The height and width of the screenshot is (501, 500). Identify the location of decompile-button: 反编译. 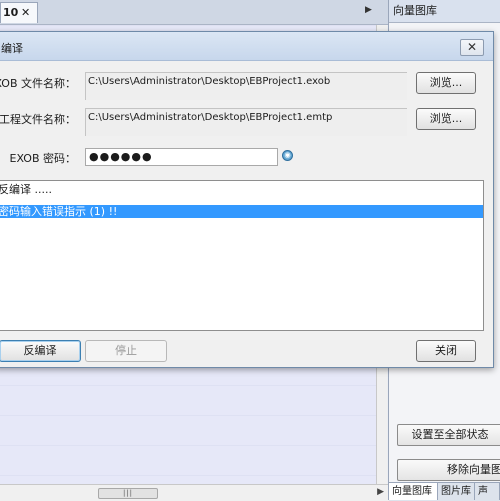
(40, 351).